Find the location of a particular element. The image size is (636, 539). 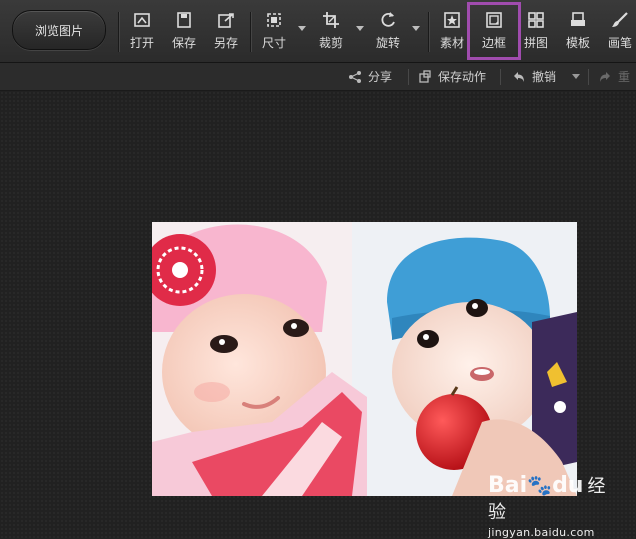

crop-dropdown-caret is located at coordinates (360, 28).